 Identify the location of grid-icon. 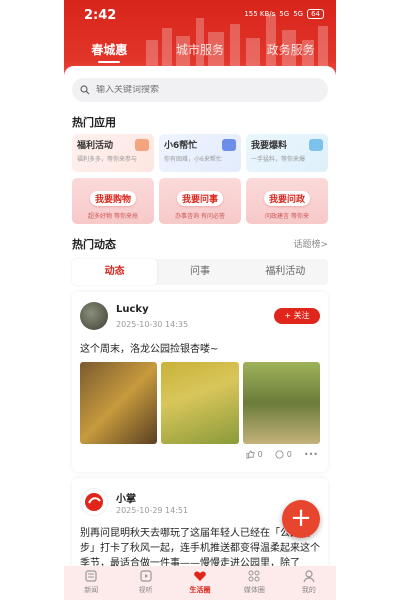
(254, 576).